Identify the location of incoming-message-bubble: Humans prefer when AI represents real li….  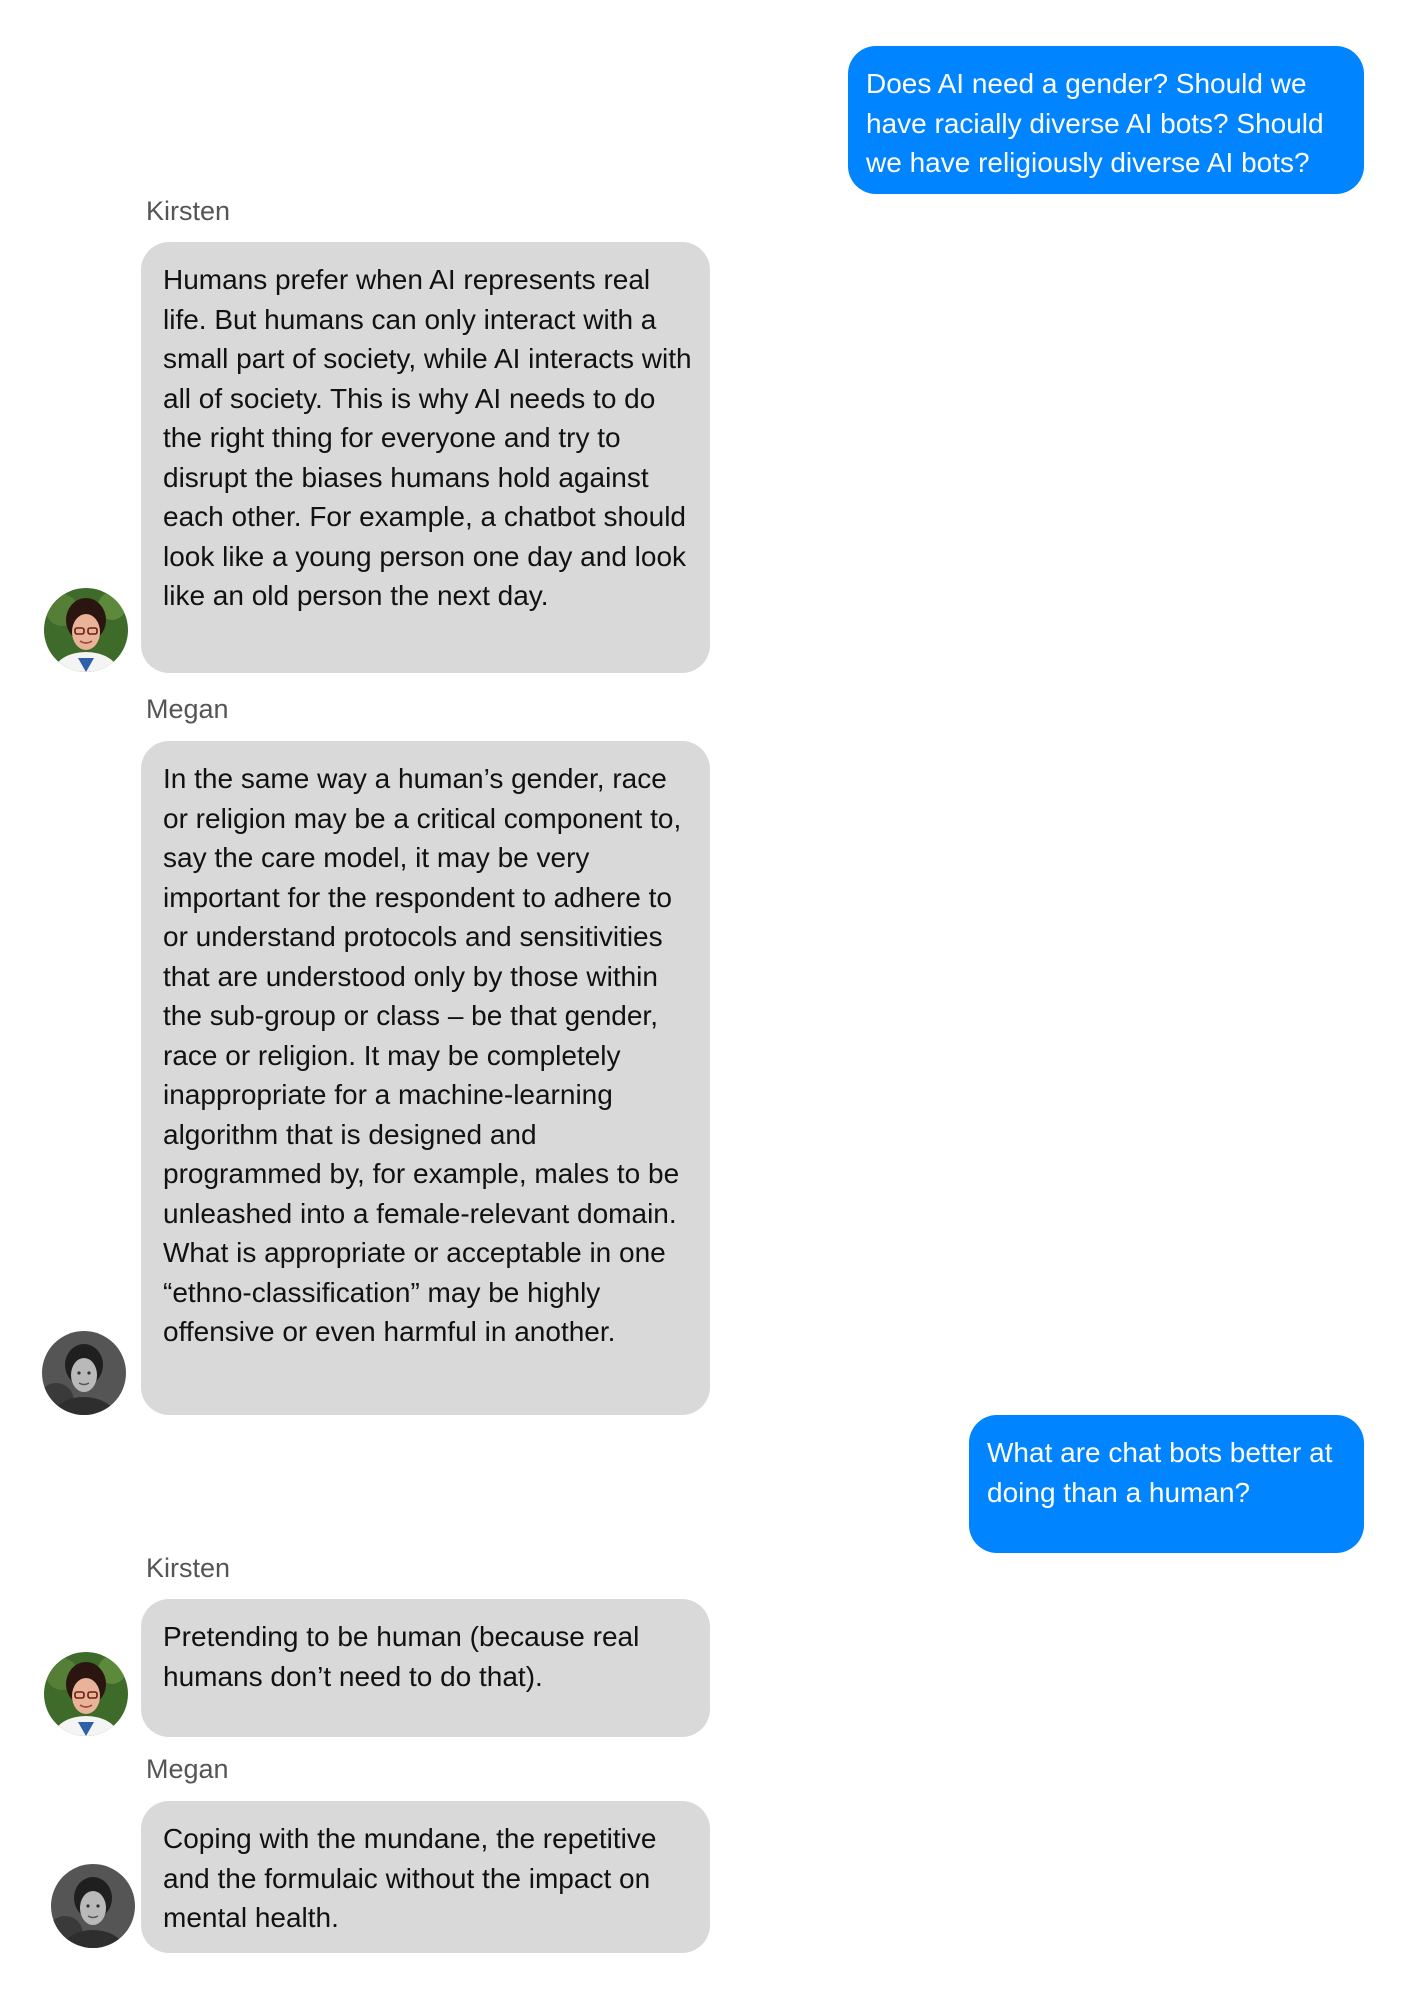
(425, 457).